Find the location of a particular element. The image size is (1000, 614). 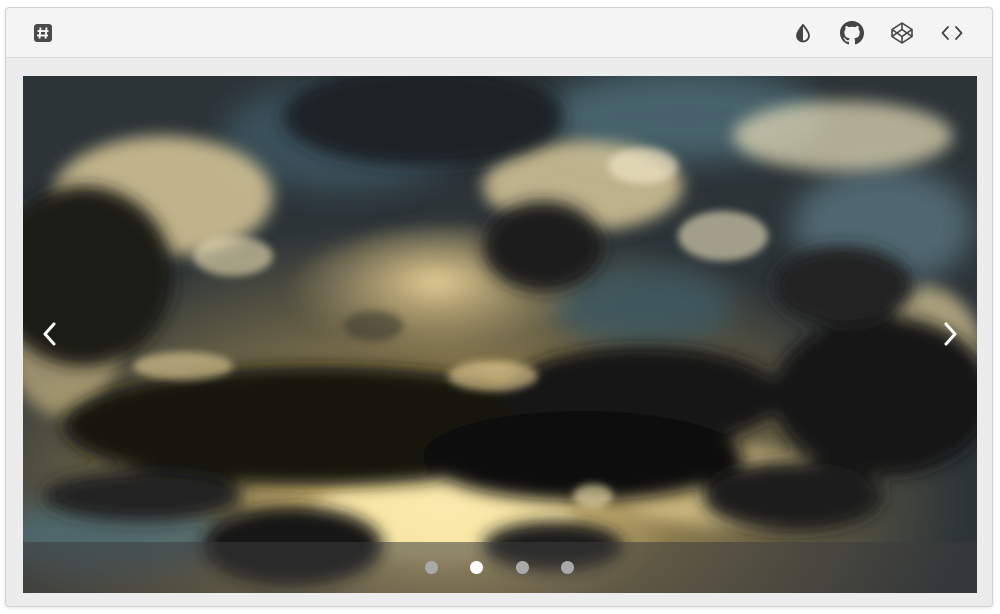

chevron-right-icon is located at coordinates (950, 334).